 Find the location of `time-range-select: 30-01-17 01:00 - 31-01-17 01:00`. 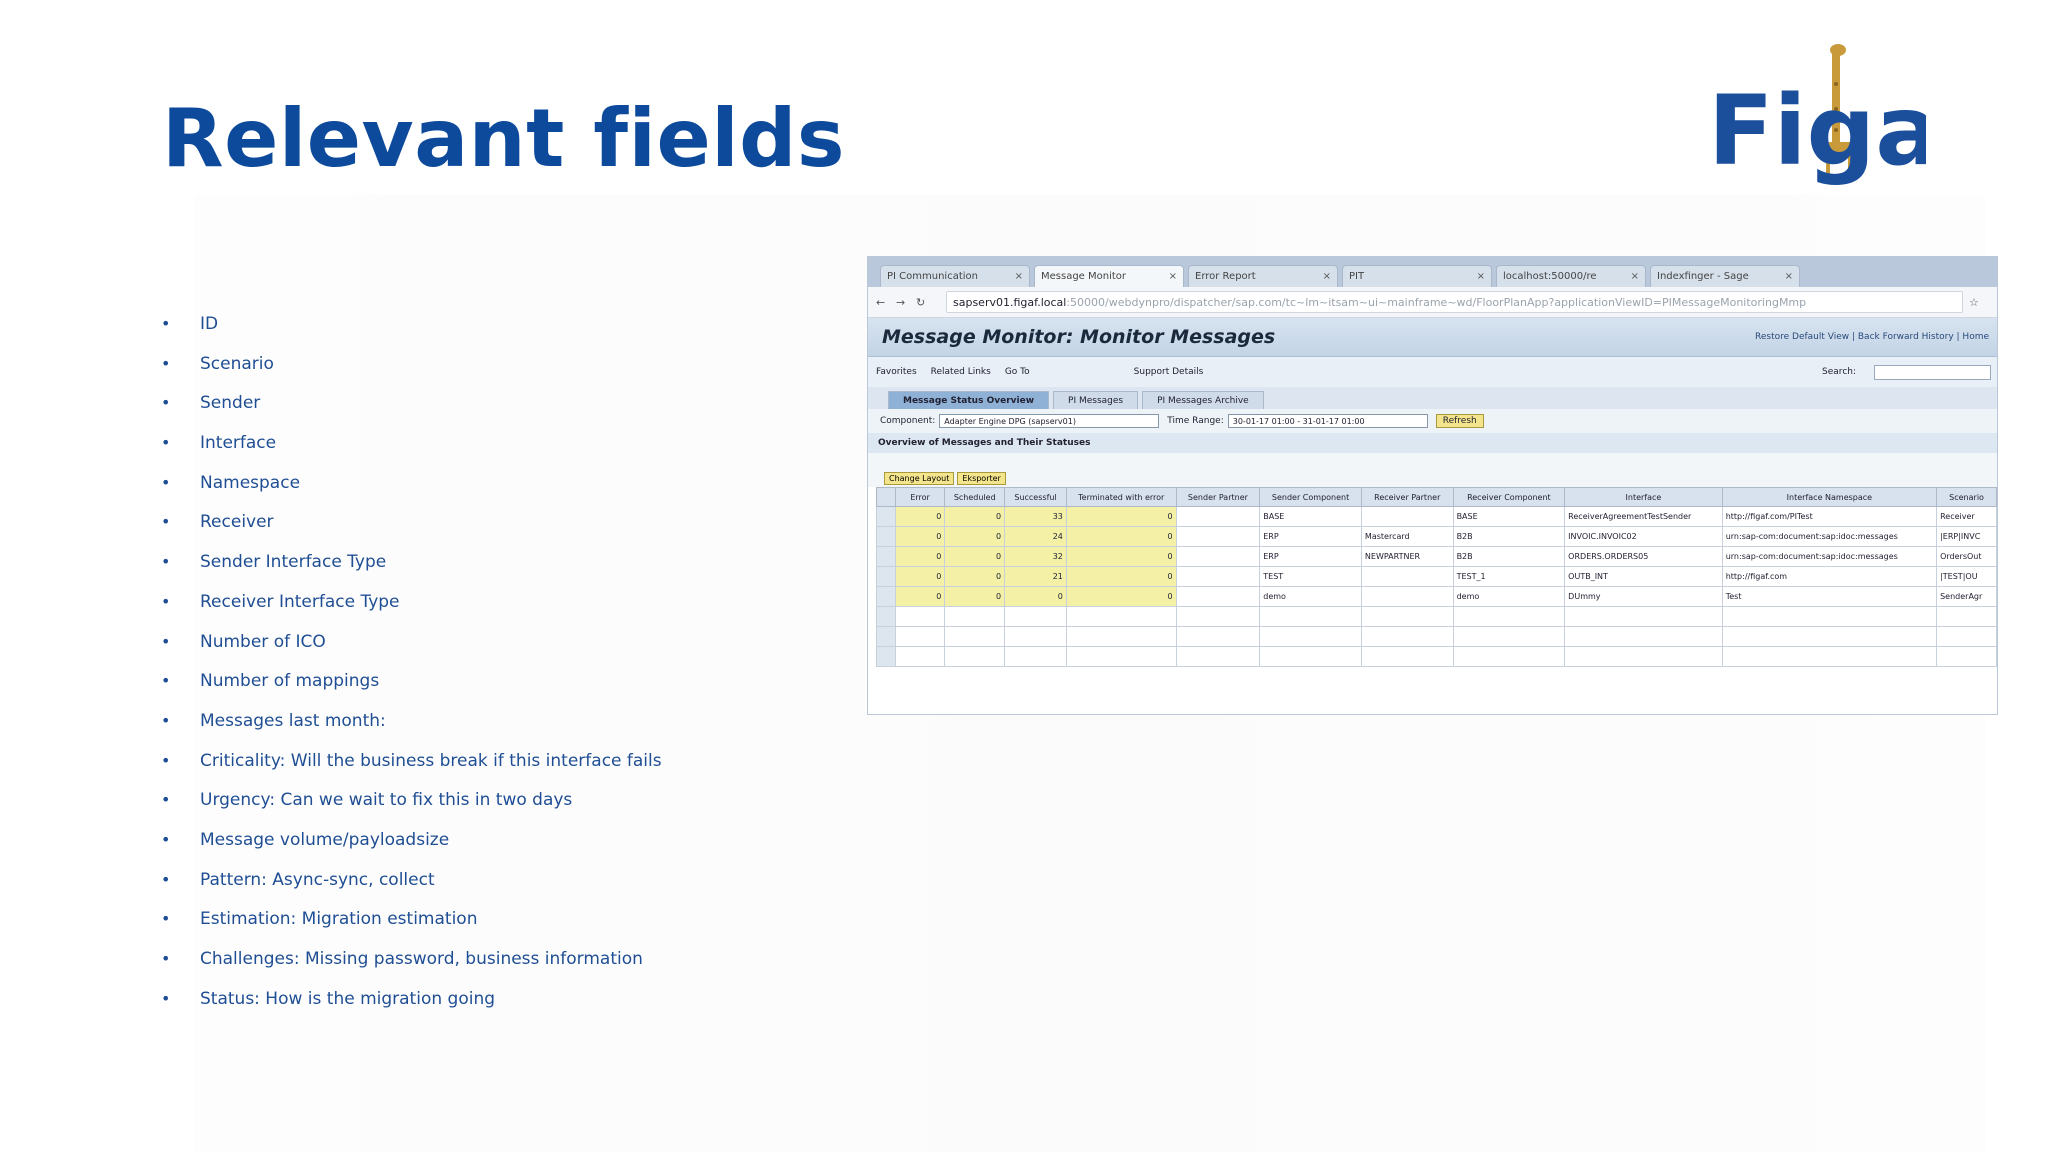

time-range-select: 30-01-17 01:00 - 31-01-17 01:00 is located at coordinates (1327, 421).